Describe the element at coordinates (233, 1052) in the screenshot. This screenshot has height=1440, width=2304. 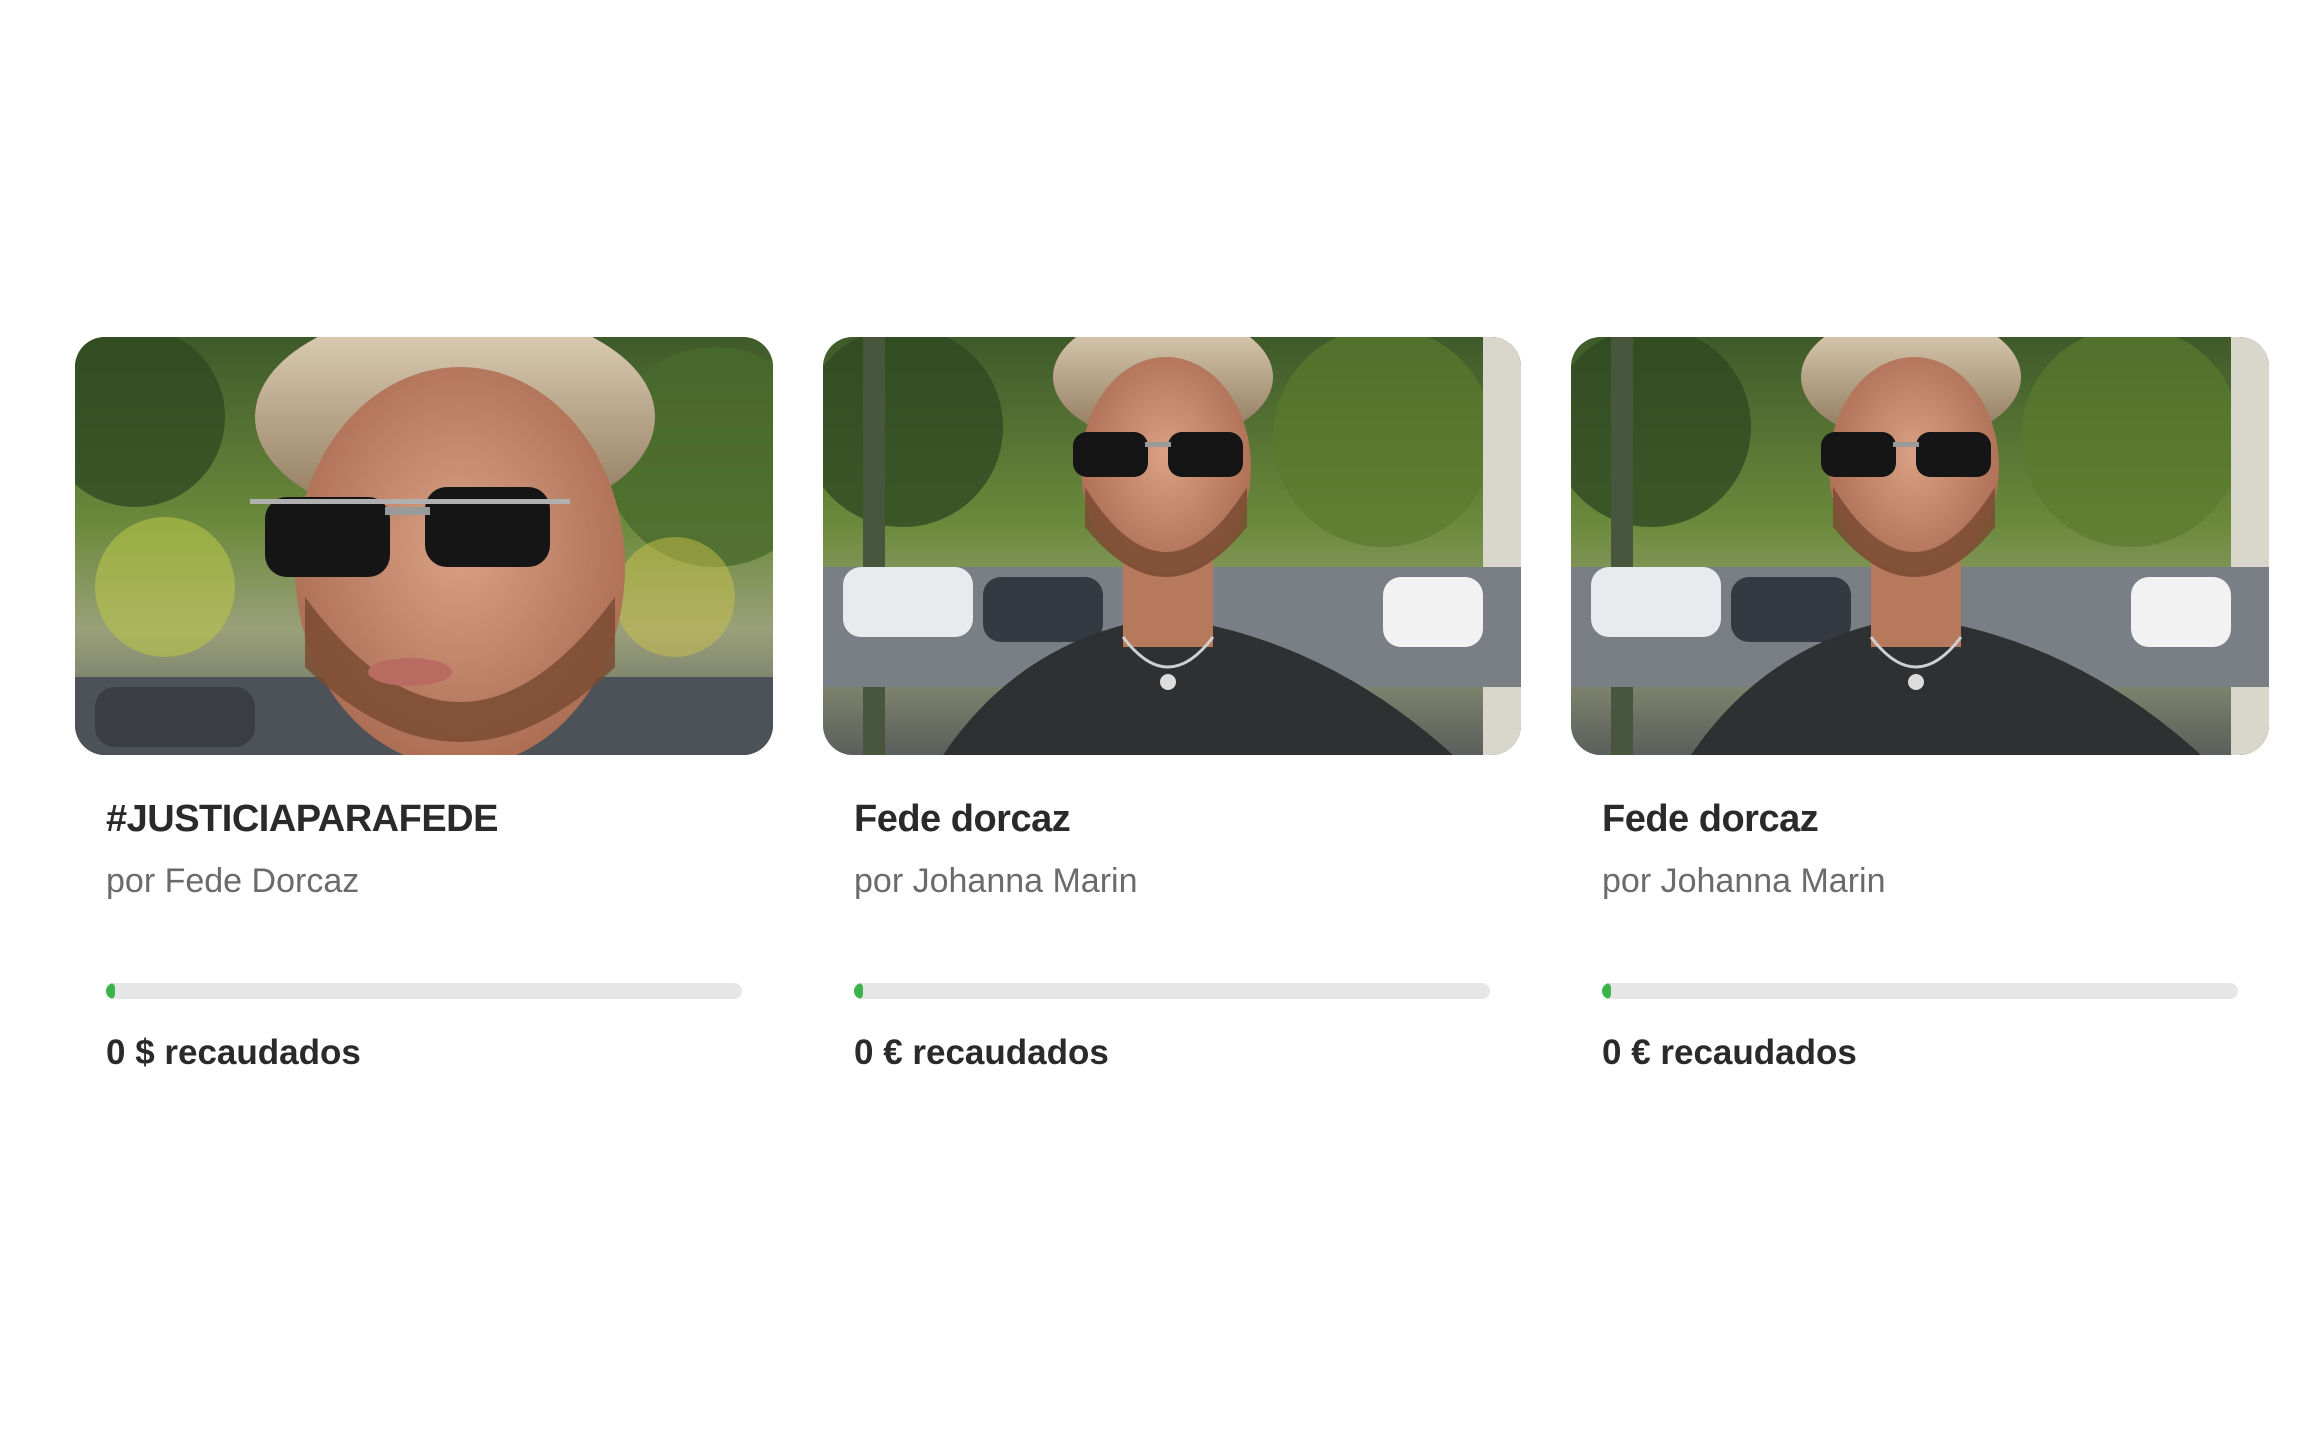
I see `amount-raised: 0 $ recaudados` at that location.